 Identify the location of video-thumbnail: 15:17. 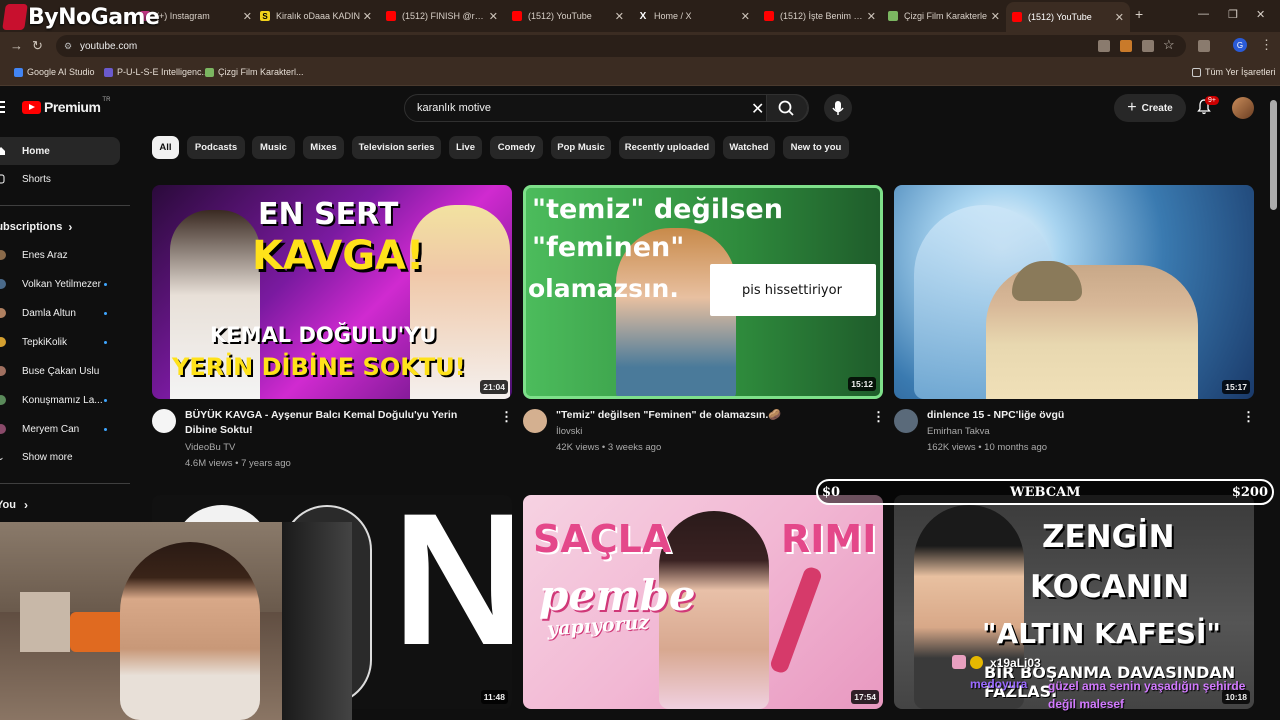
(1074, 292).